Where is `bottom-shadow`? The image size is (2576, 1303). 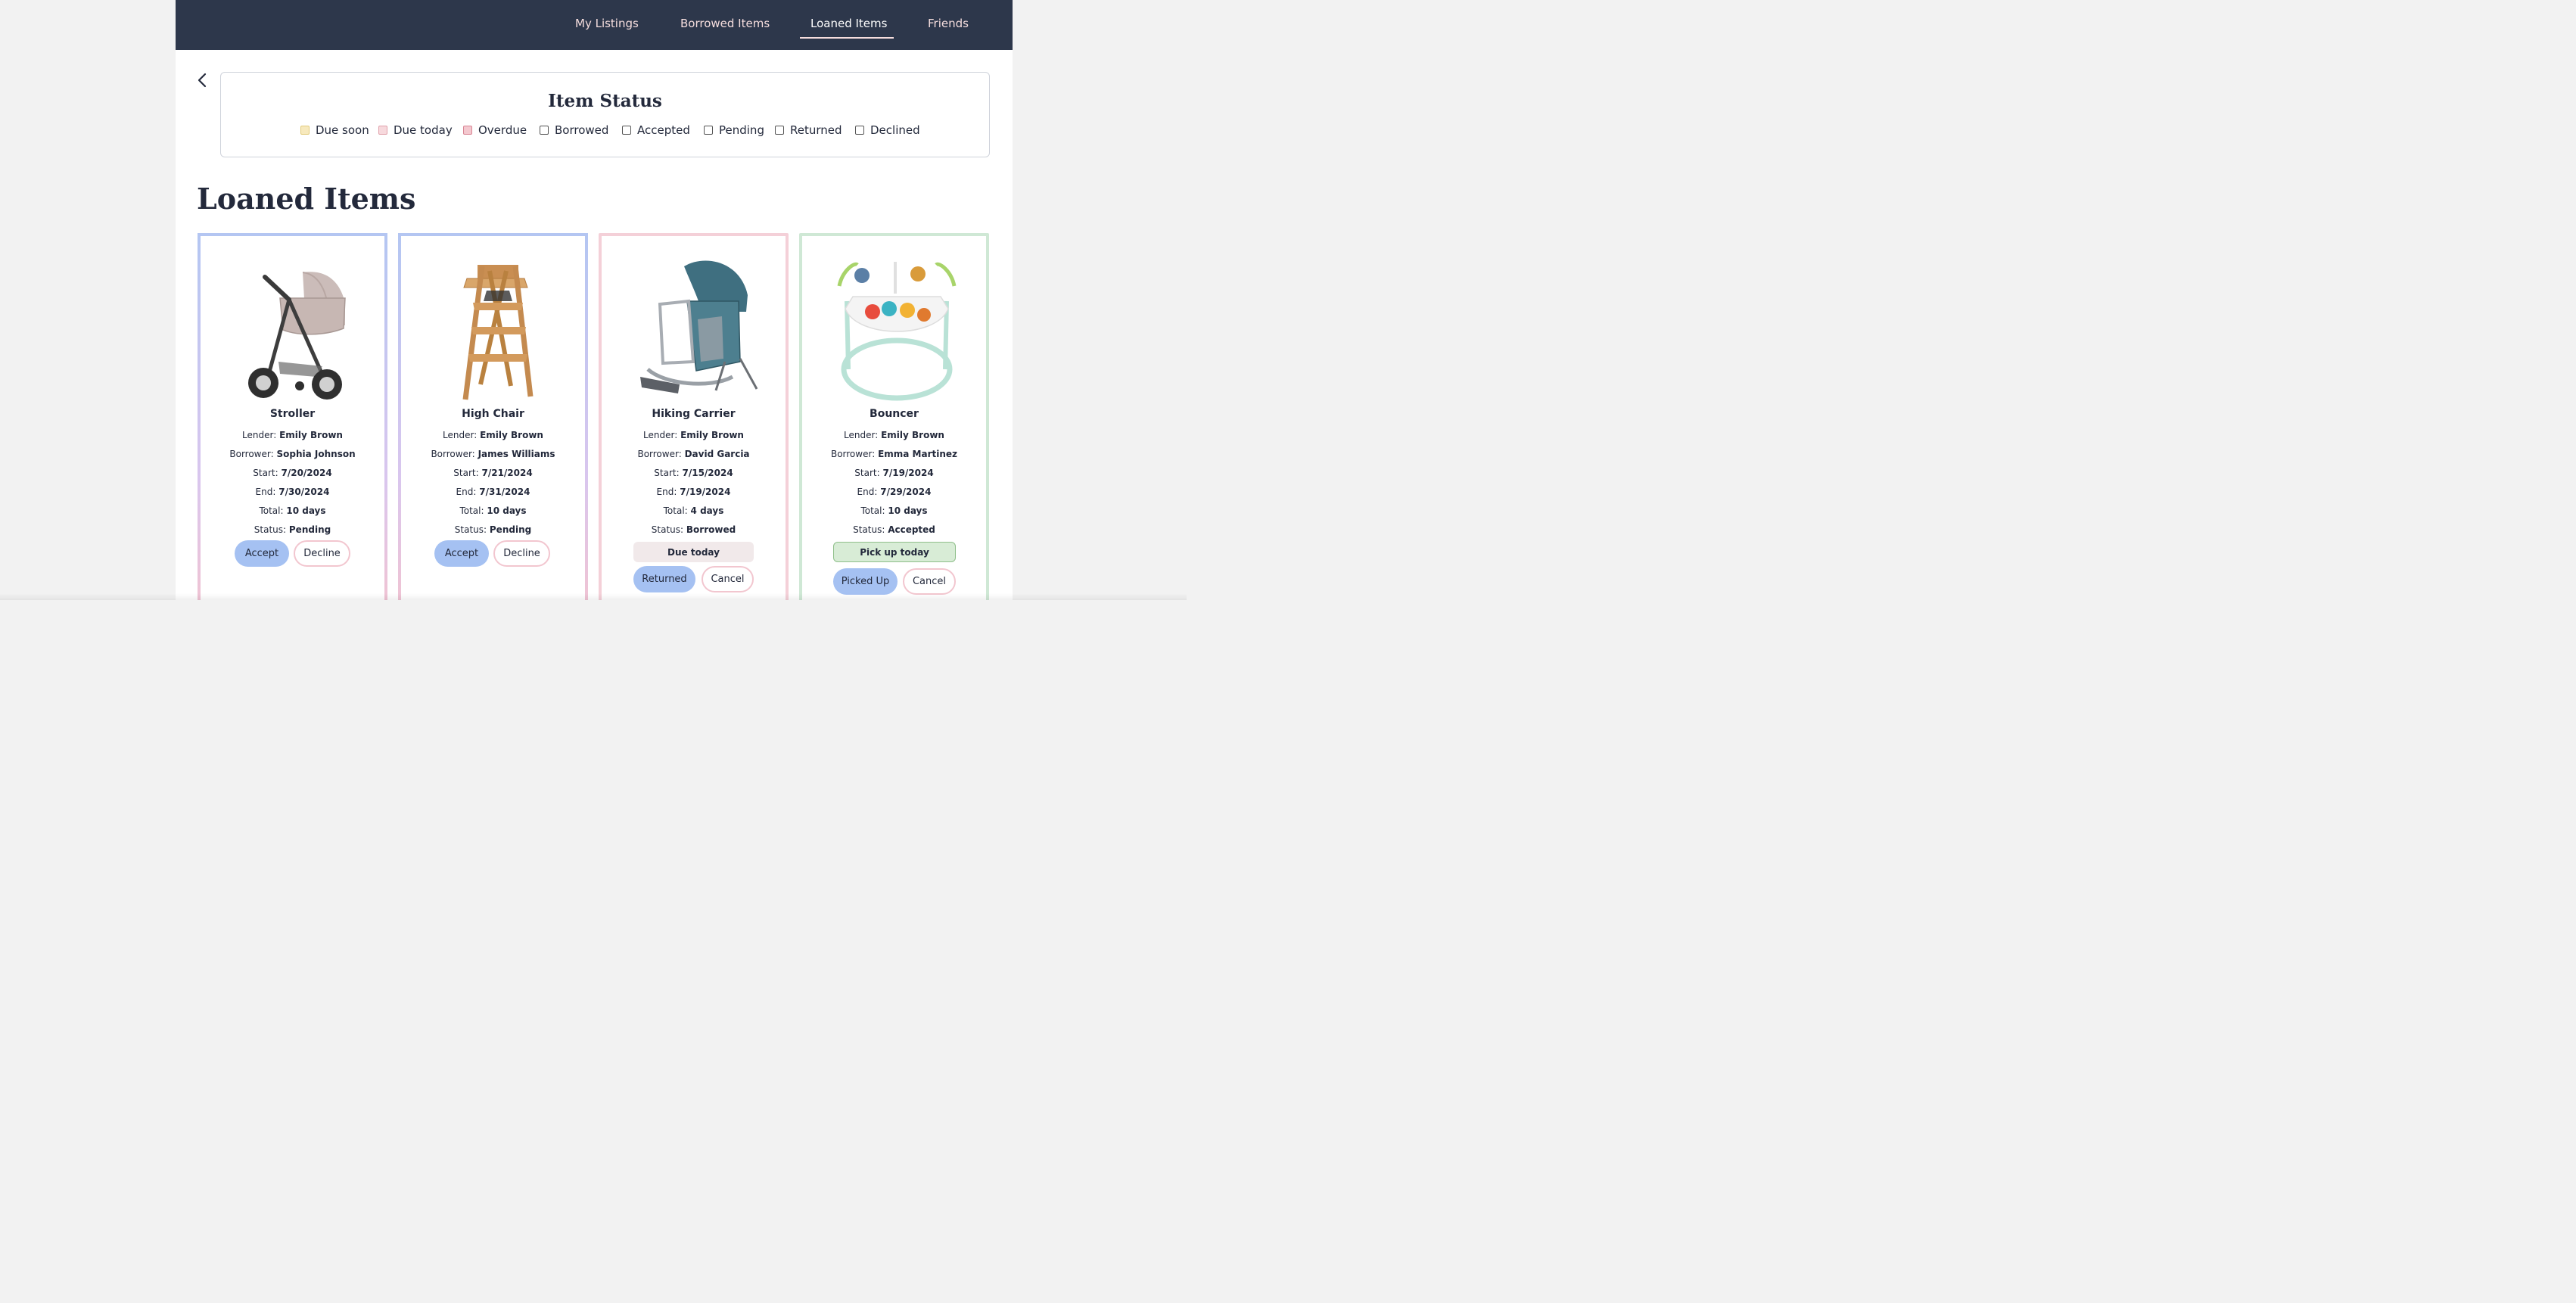 bottom-shadow is located at coordinates (593, 596).